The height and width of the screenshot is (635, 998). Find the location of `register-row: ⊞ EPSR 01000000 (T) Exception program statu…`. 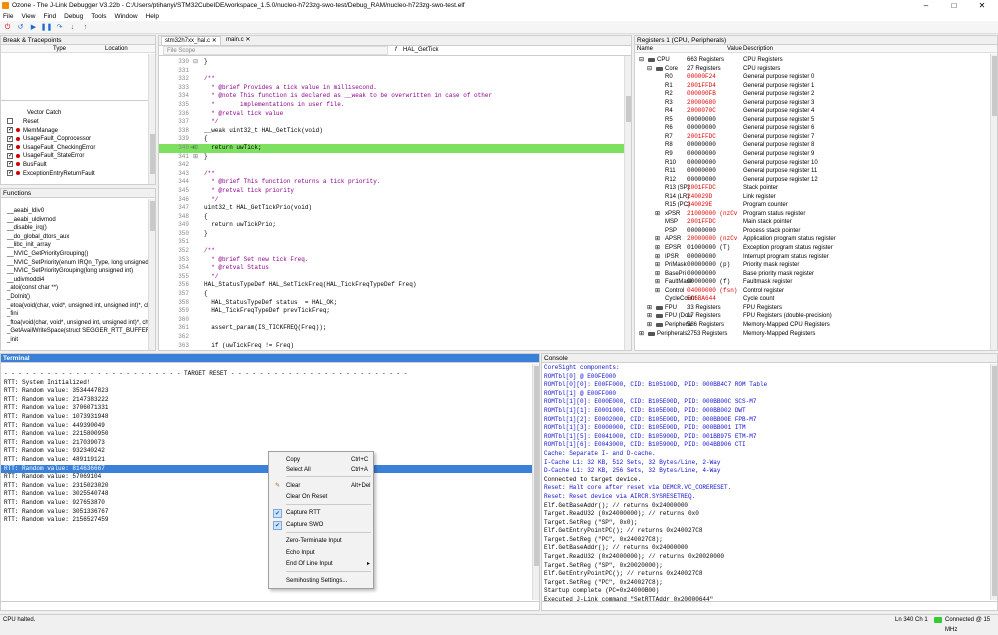

register-row: ⊞ EPSR 01000000 (T) Exception program statu… is located at coordinates (813, 248).